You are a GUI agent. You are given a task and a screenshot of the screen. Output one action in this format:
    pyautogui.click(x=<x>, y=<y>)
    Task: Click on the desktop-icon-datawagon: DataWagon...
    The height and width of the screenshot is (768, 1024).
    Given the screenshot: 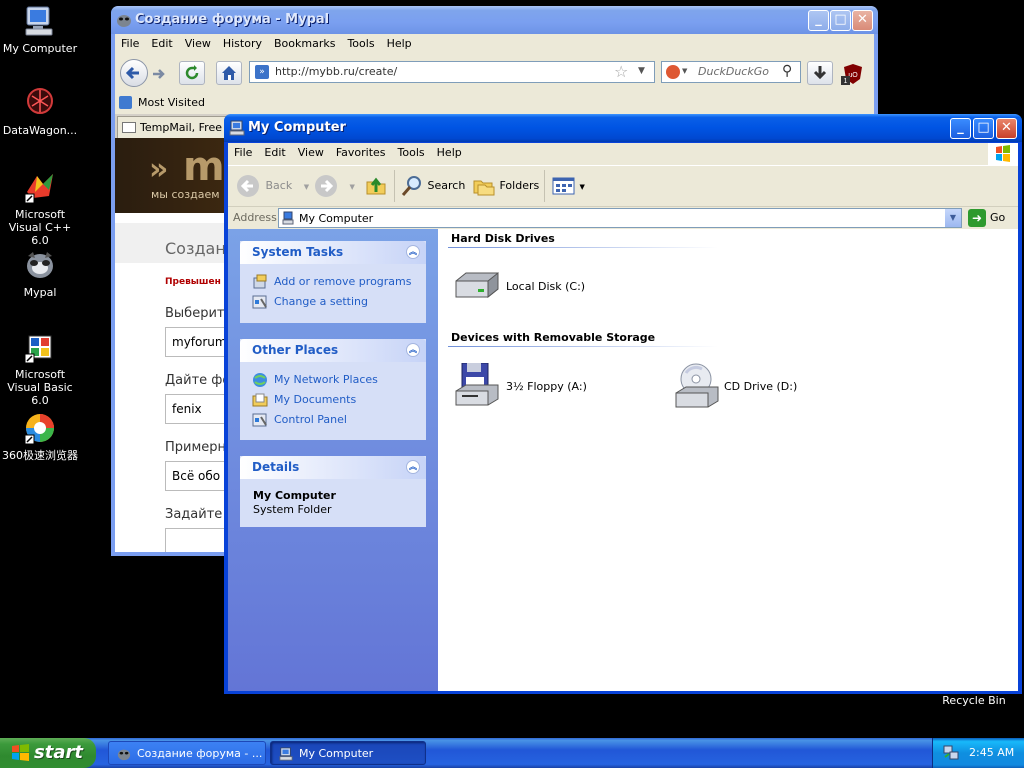 What is the action you would take?
    pyautogui.click(x=40, y=111)
    